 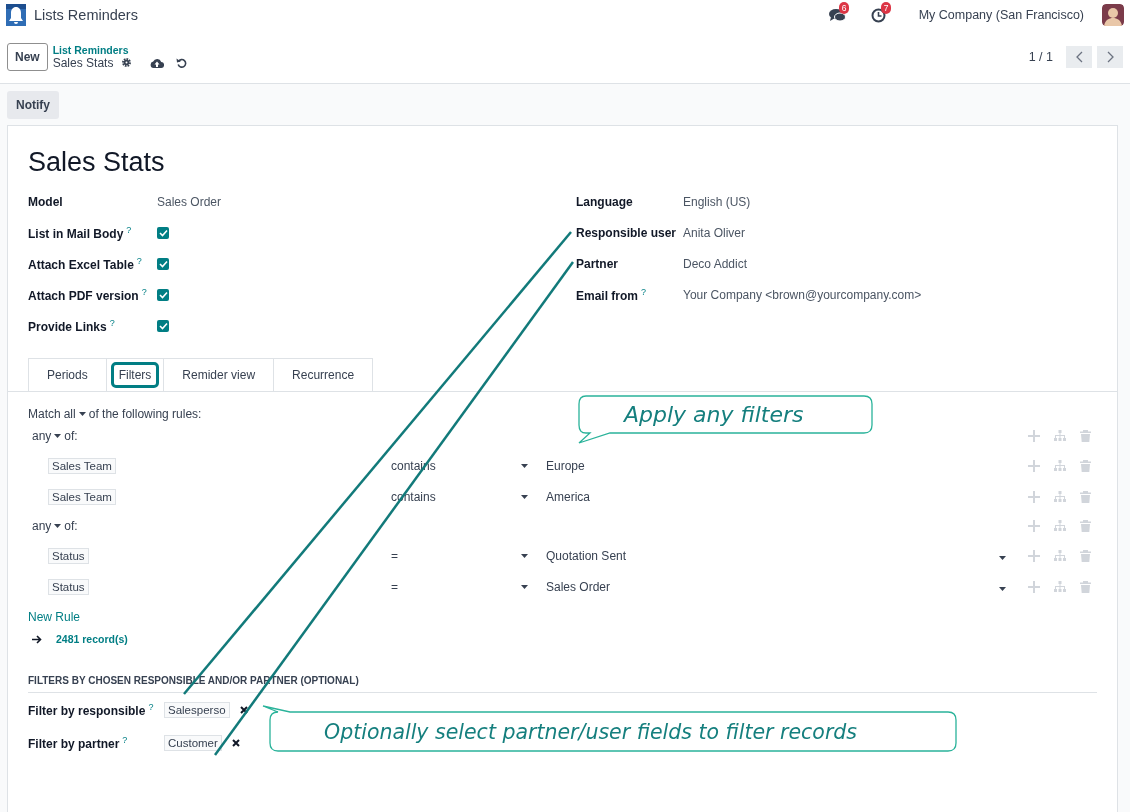 I want to click on rule-value: Europe, so click(x=772, y=465).